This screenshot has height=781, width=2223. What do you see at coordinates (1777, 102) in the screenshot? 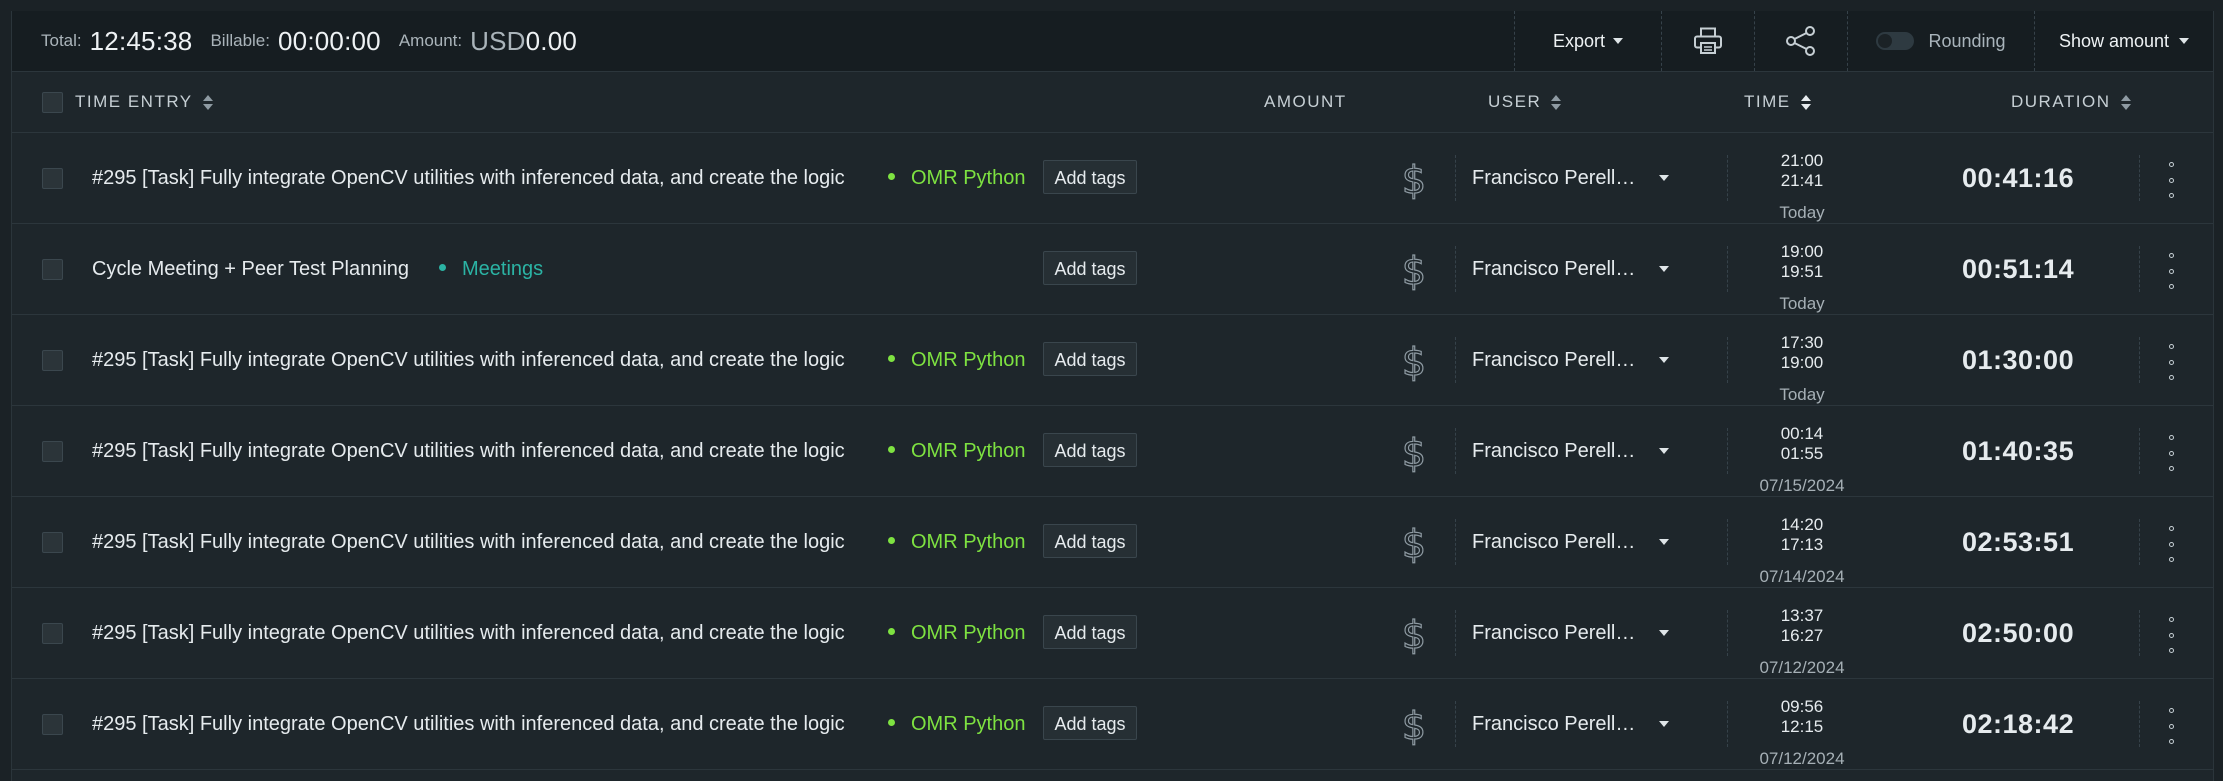
I see `column-time: TIME` at bounding box center [1777, 102].